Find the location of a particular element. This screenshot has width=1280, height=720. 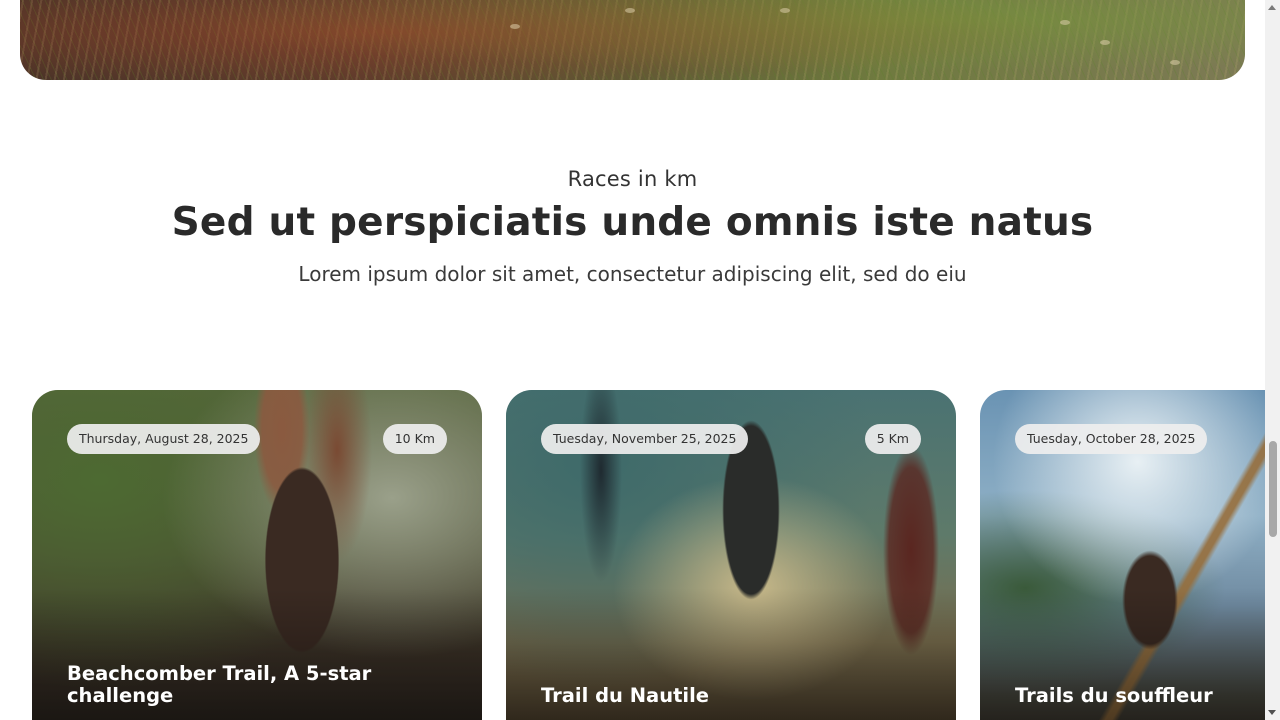

scroll-down-arrow-icon is located at coordinates (1272, 712).